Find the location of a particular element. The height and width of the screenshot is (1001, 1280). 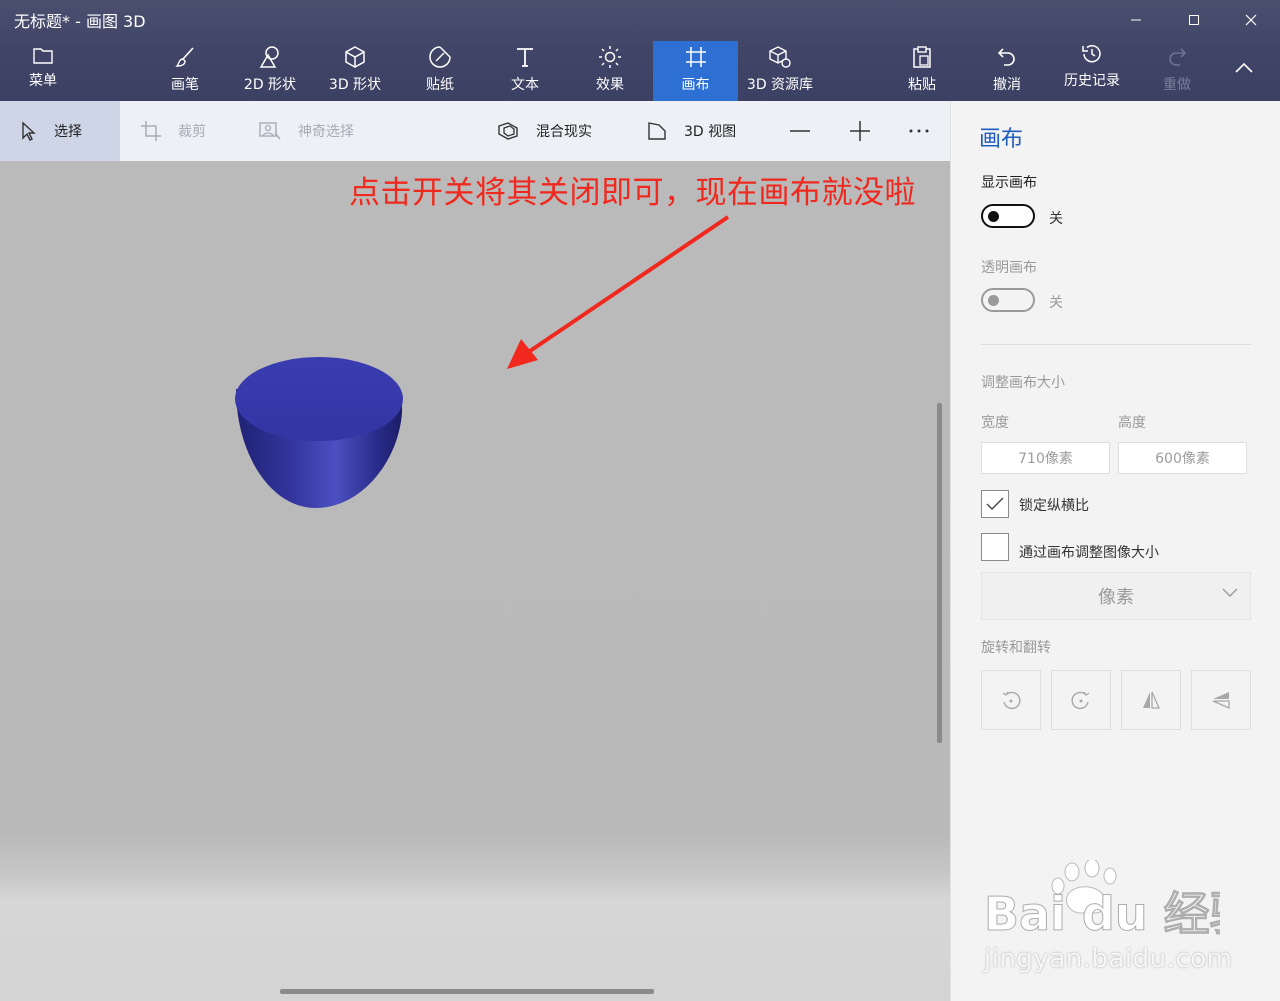

tool-3d-library-label: 3D 资源库 is located at coordinates (780, 85).